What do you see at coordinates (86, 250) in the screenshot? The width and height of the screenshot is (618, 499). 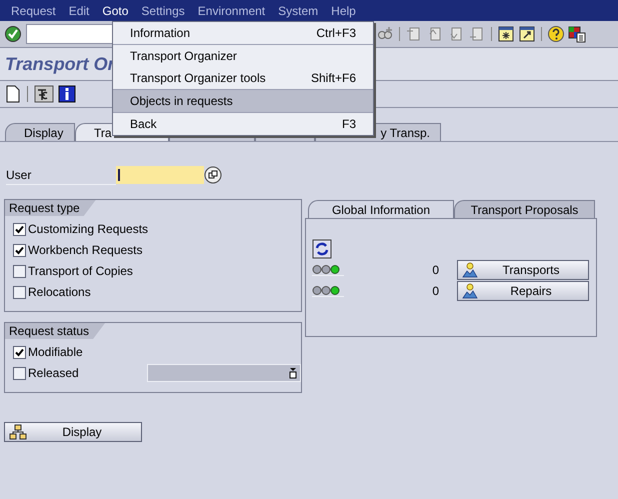 I see `checkbox-label: Workbench Requests` at bounding box center [86, 250].